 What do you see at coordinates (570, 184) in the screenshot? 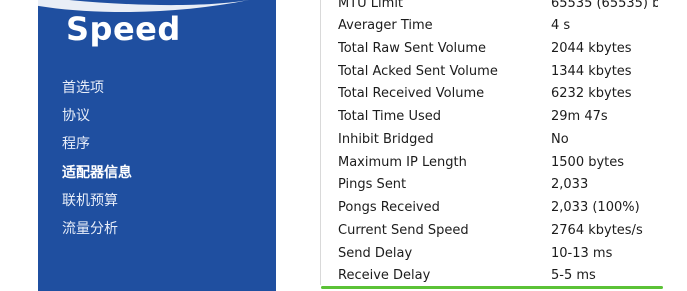
I see `detail-value: 2,033` at bounding box center [570, 184].